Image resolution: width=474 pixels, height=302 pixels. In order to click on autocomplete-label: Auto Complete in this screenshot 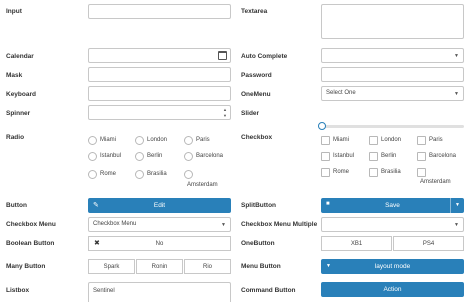, I will do `click(264, 56)`.